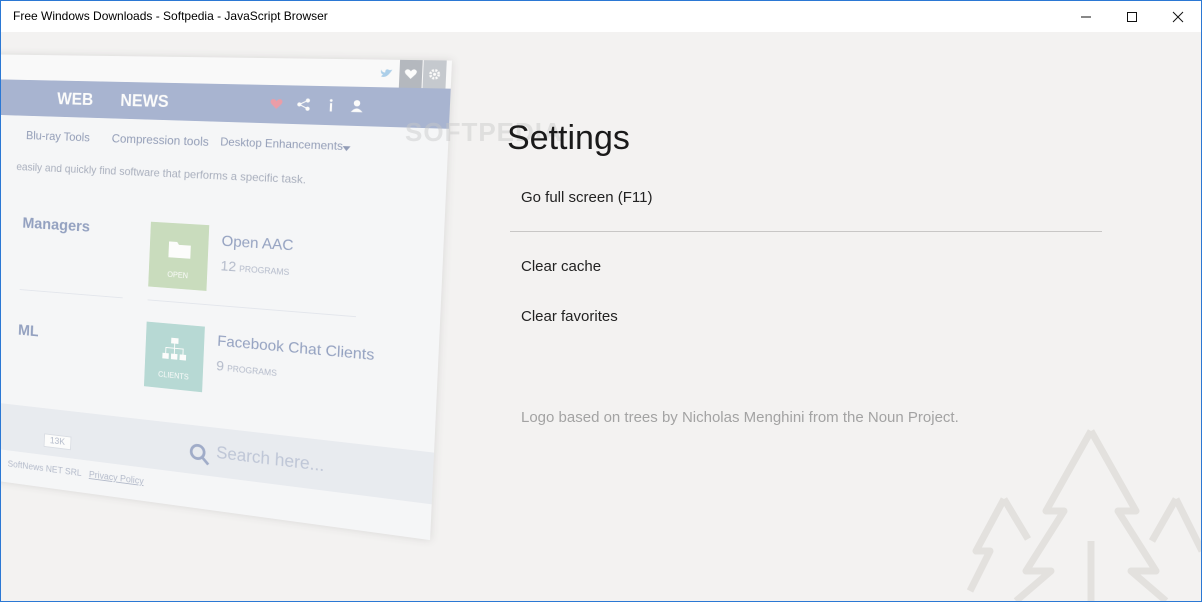 Image resolution: width=1202 pixels, height=602 pixels. Describe the element at coordinates (569, 316) in the screenshot. I see `clear-favorites-button: Clear favorites` at that location.